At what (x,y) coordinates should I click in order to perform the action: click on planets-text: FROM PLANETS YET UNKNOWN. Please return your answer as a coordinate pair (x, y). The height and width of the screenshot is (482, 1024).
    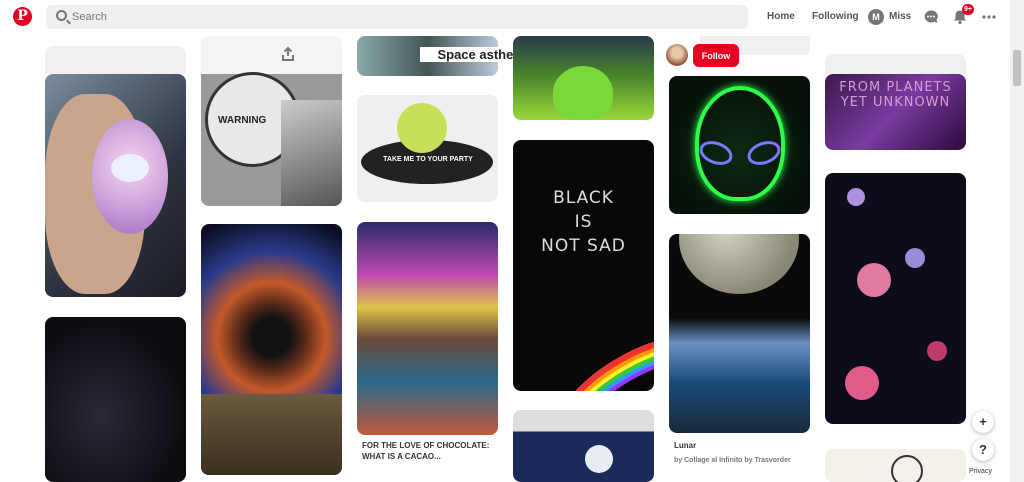
    Looking at the image, I should click on (895, 95).